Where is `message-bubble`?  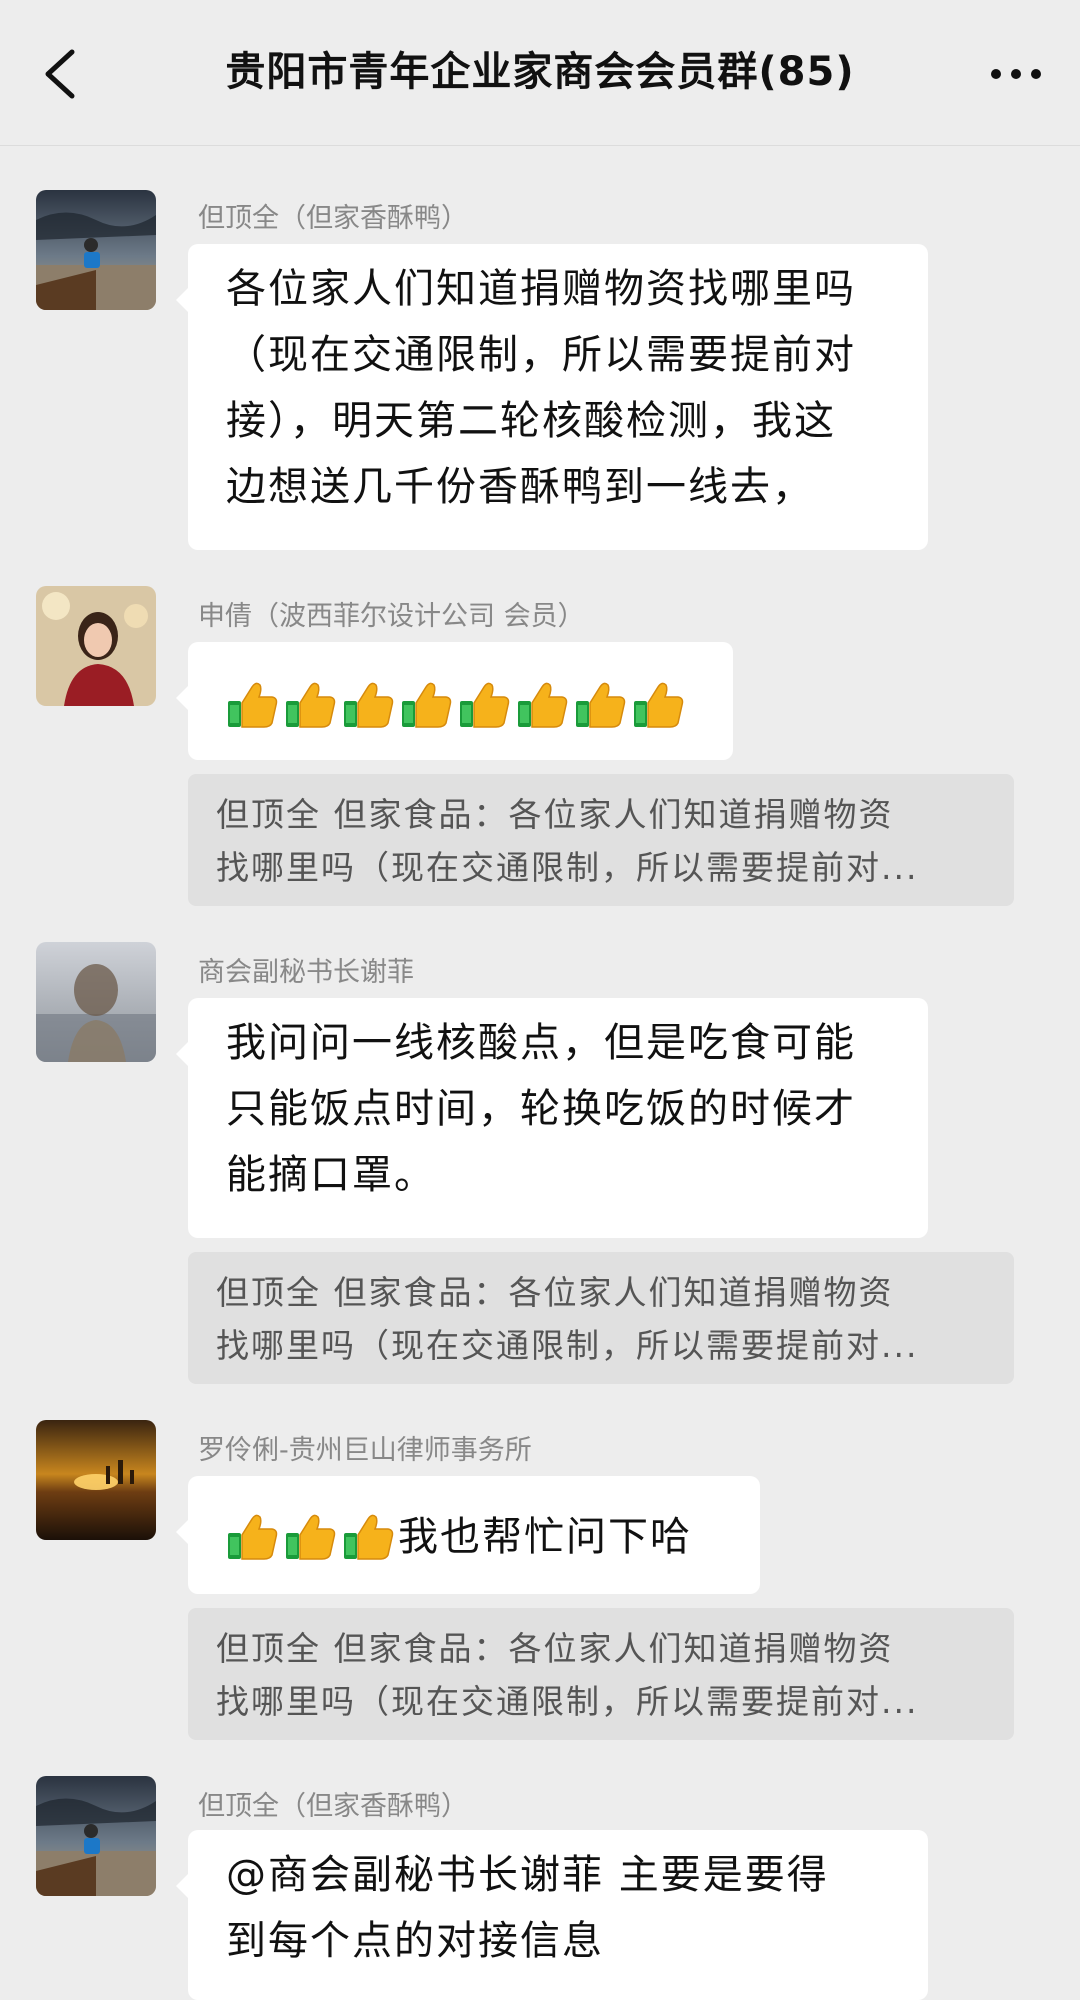 message-bubble is located at coordinates (454, 701).